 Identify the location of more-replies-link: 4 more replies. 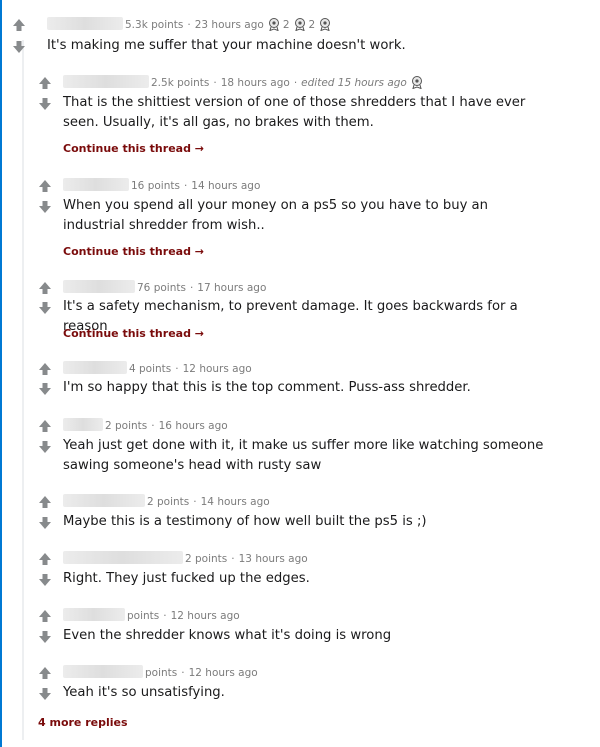
(83, 722).